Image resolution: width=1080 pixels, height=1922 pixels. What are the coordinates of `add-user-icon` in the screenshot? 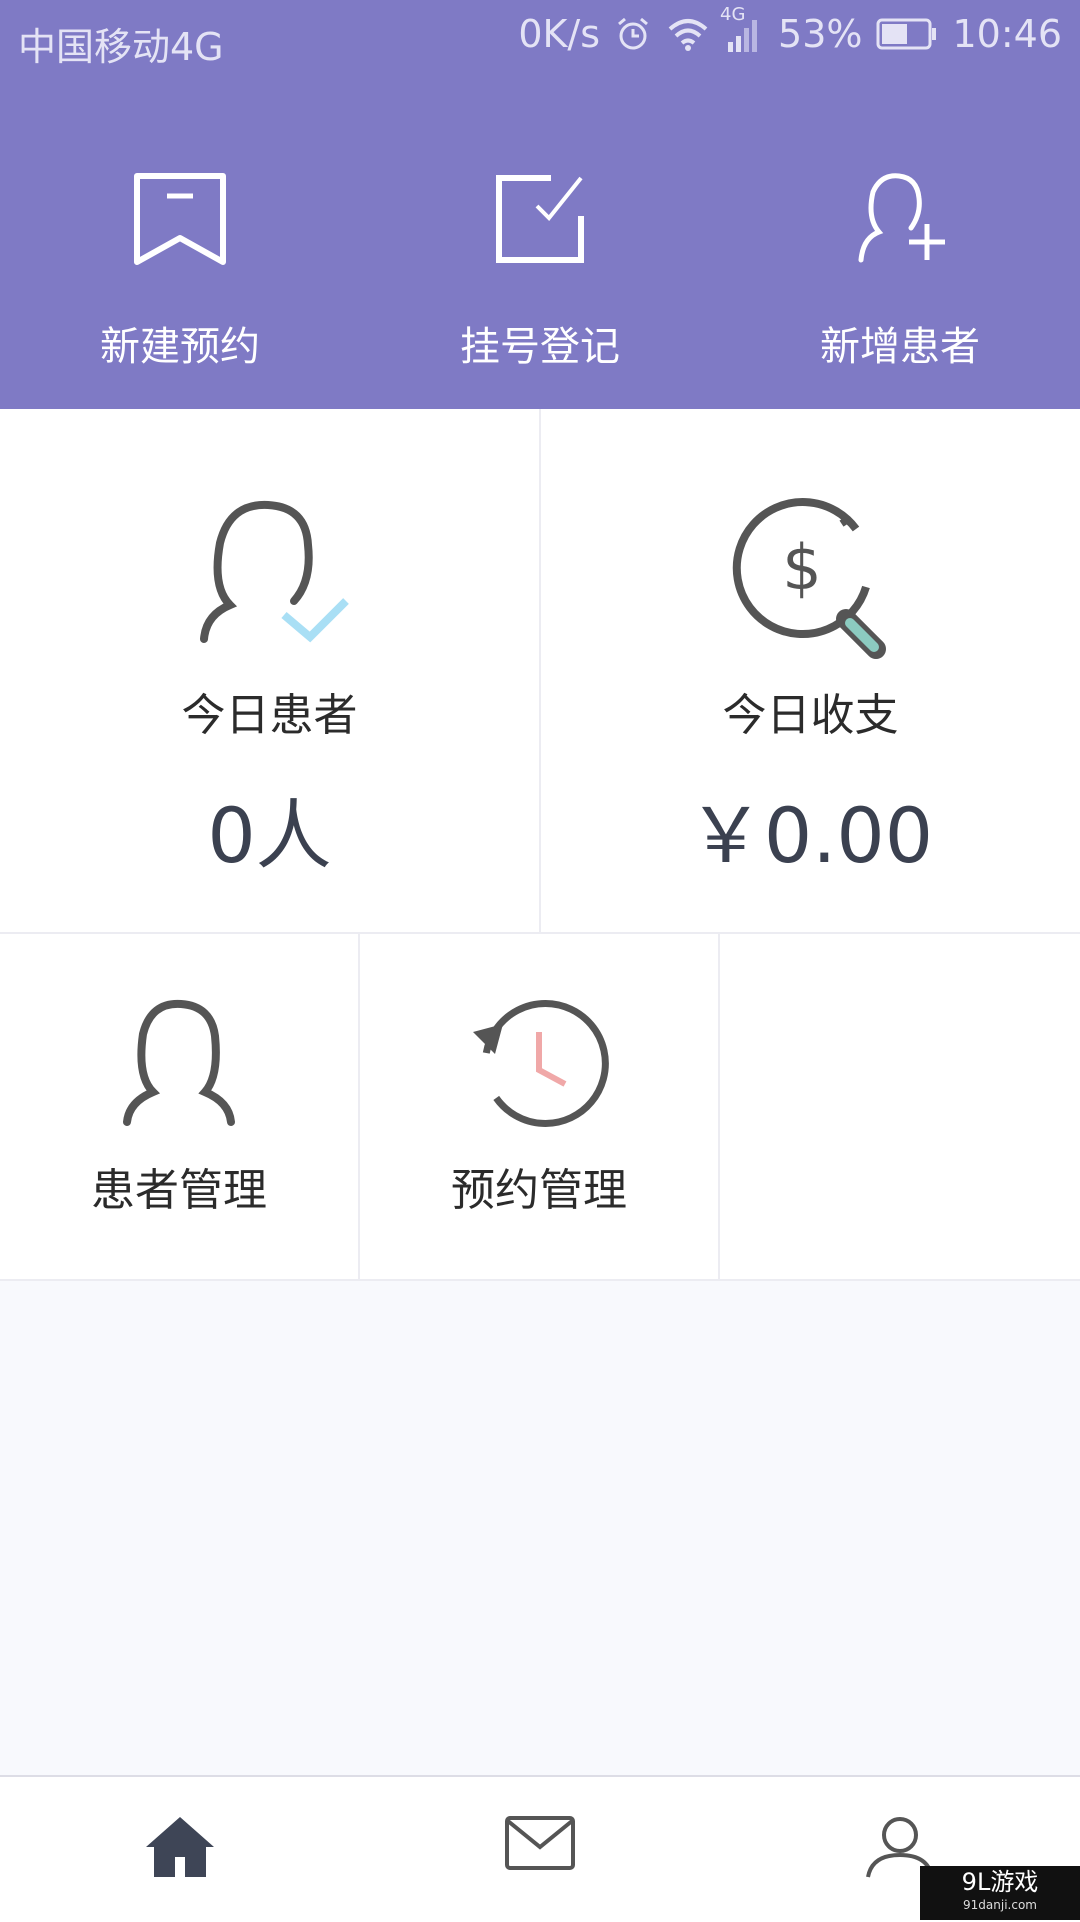 It's located at (901, 218).